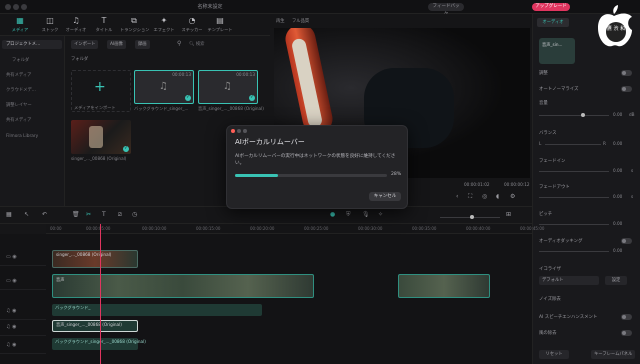 Image resolution: width=640 pixels, height=364 pixels. What do you see at coordinates (164, 87) in the screenshot?
I see `media-item-background-audio: 00:00:13 ♫ ✓` at bounding box center [164, 87].